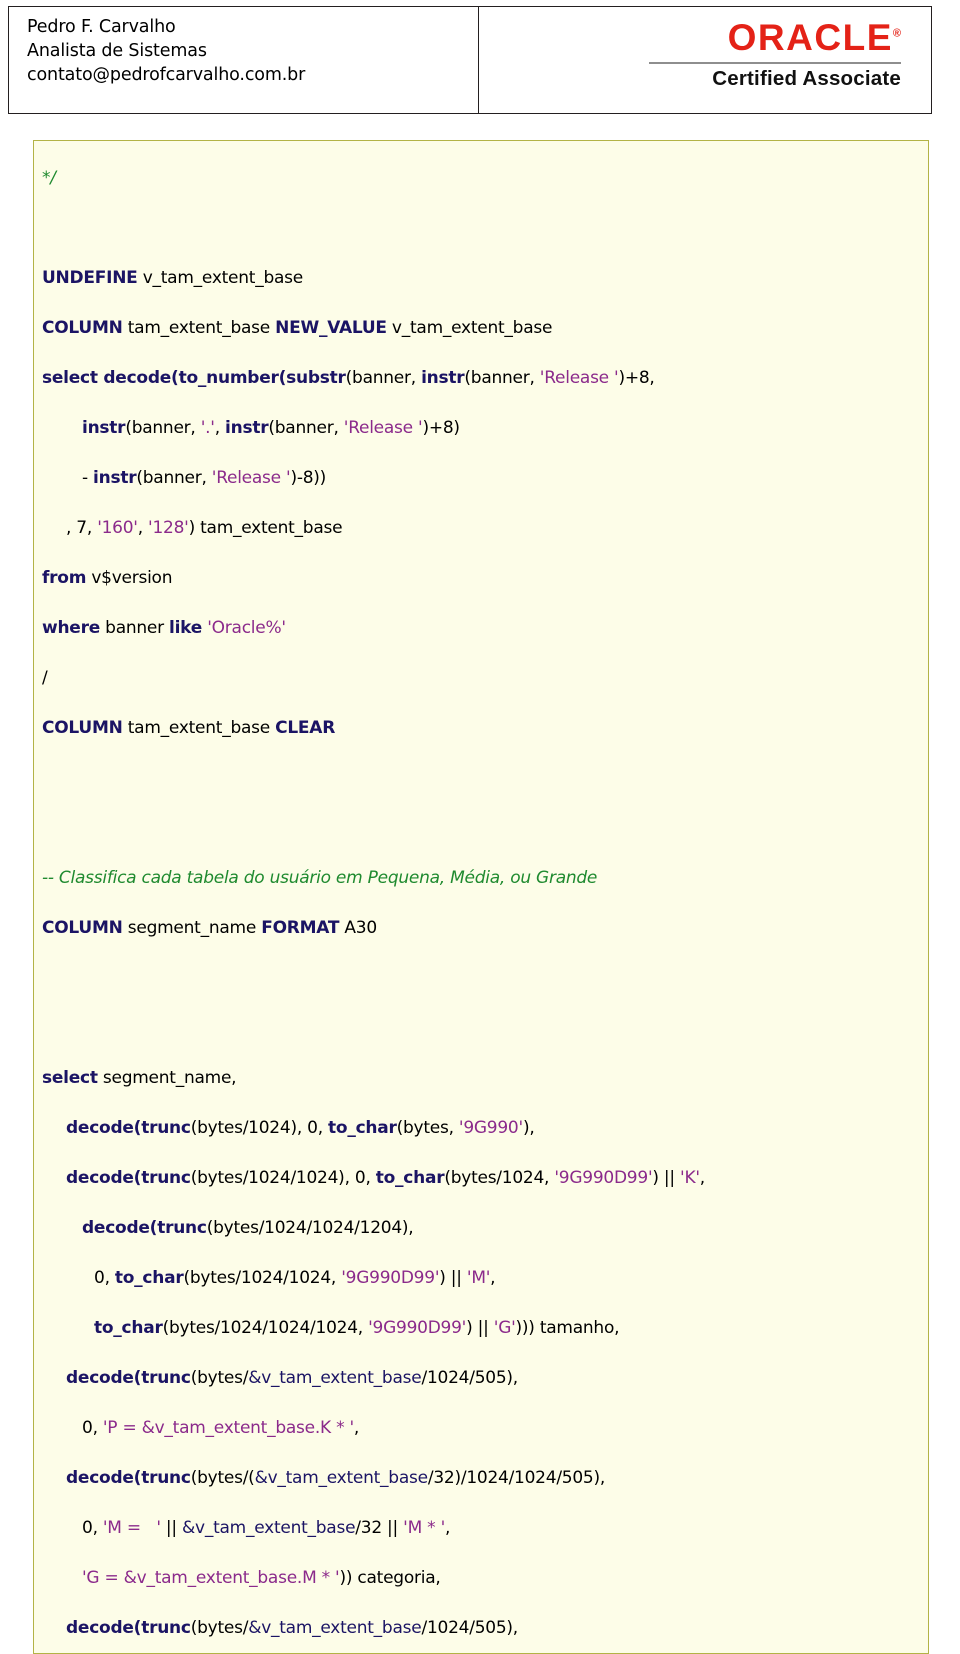 The image size is (960, 1654). I want to click on code-token-kw: UNDEFINE, so click(90, 277).